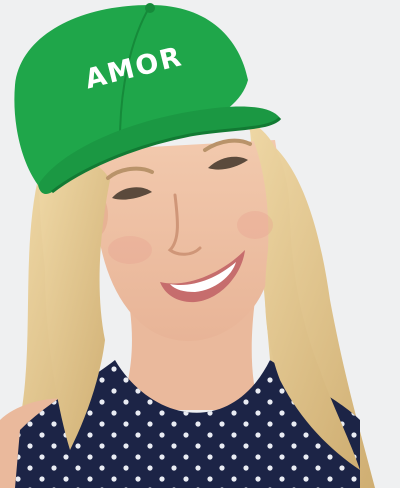 This screenshot has width=400, height=488. I want to click on cap-button, so click(150, 8).